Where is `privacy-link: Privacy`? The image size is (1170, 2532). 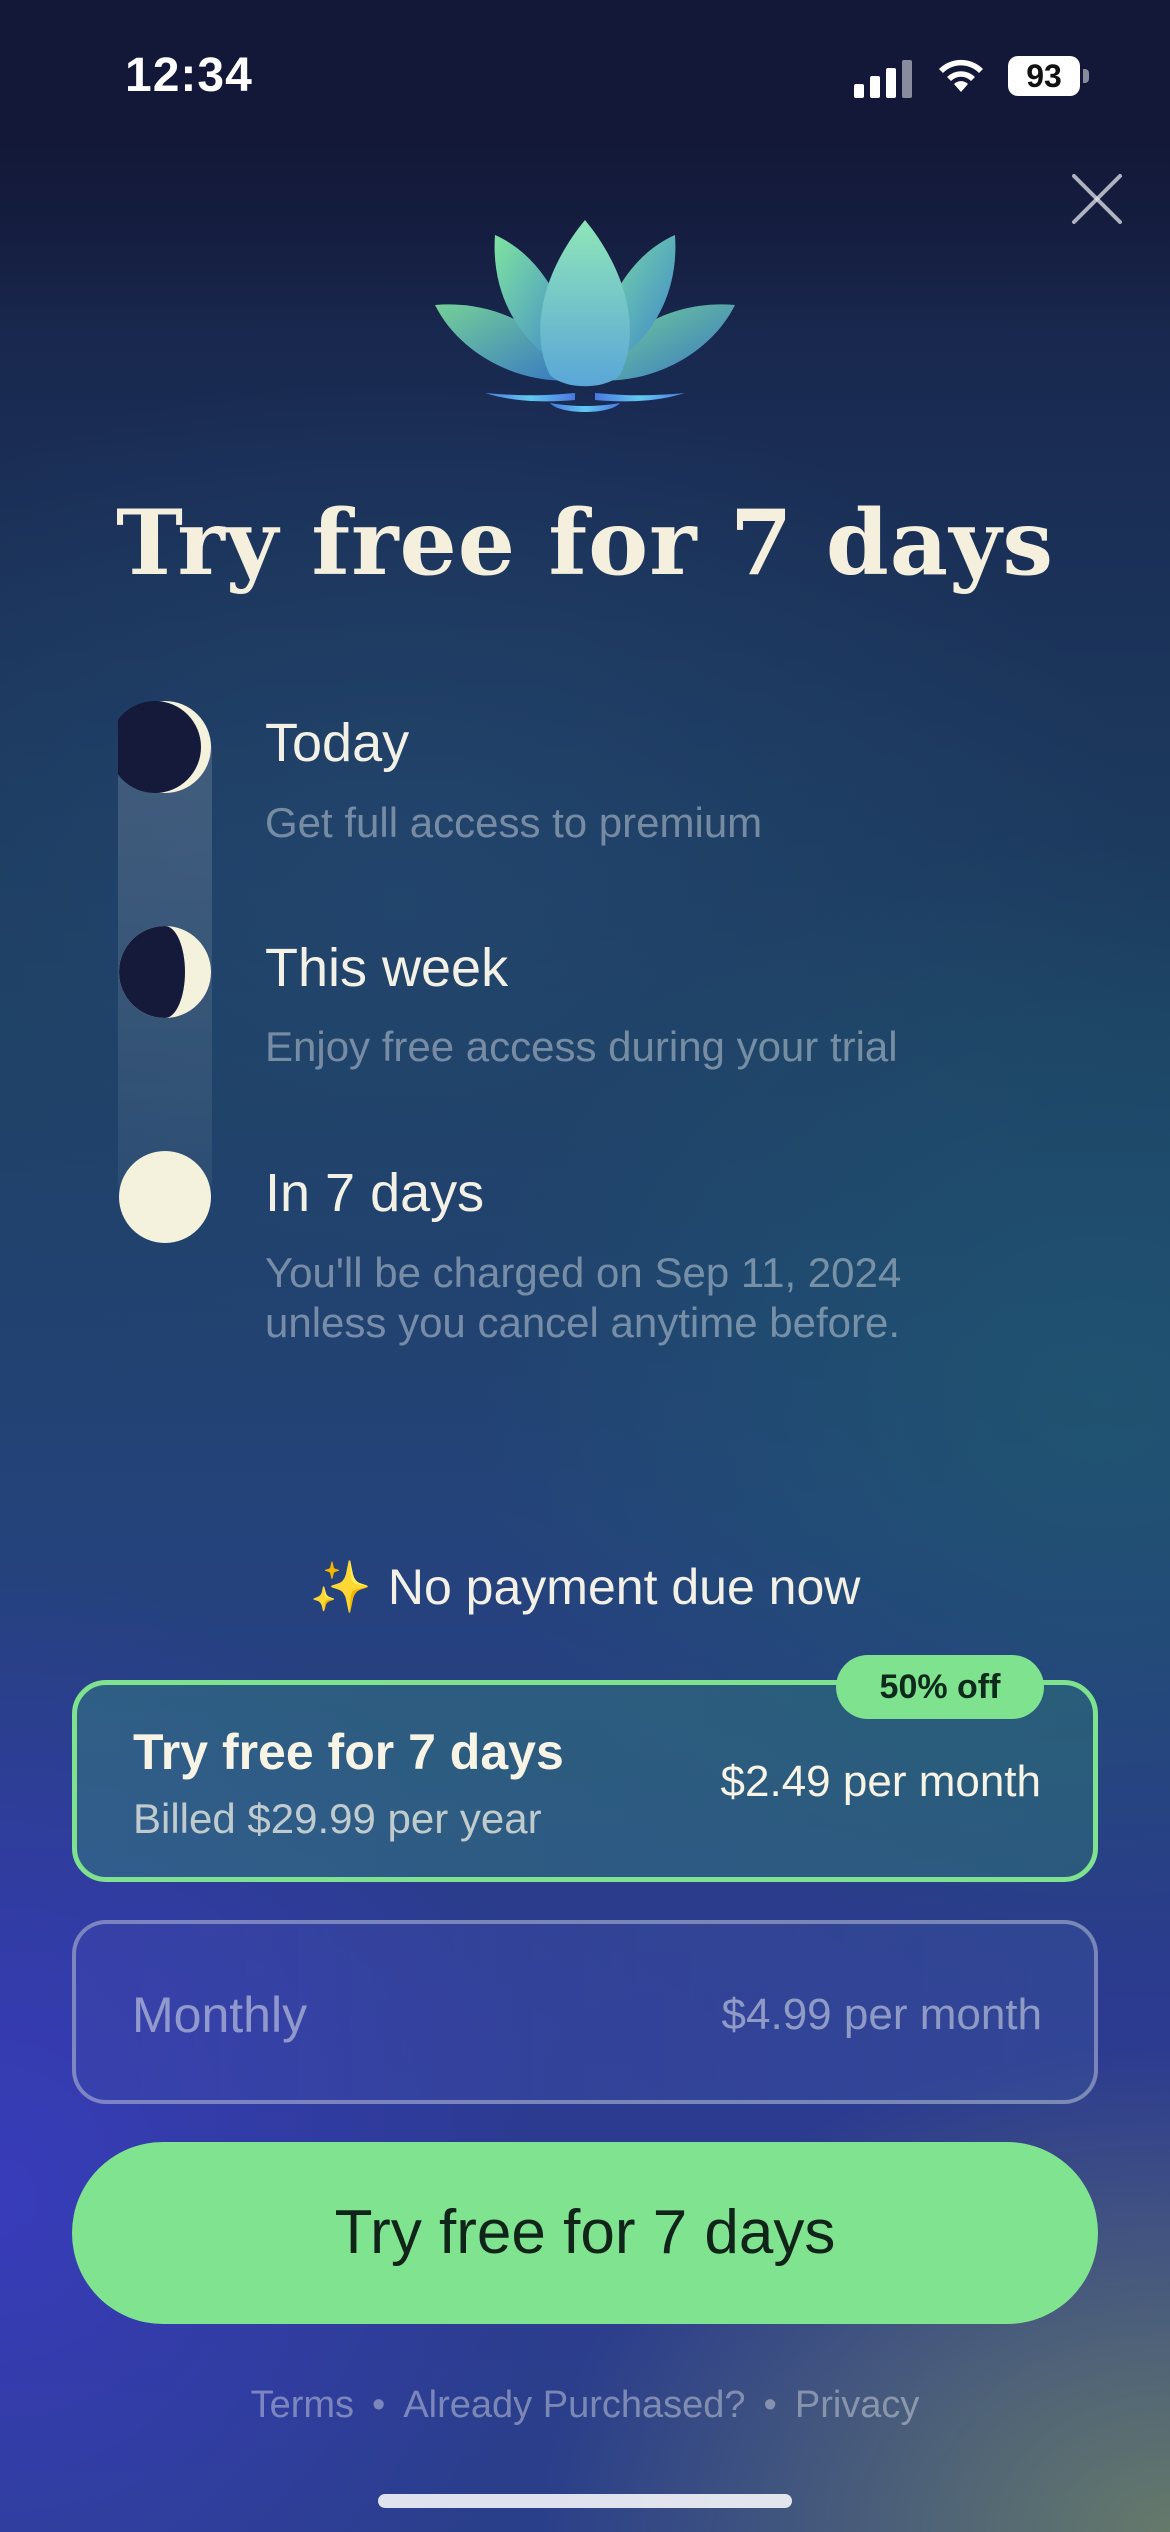 privacy-link: Privacy is located at coordinates (857, 2405).